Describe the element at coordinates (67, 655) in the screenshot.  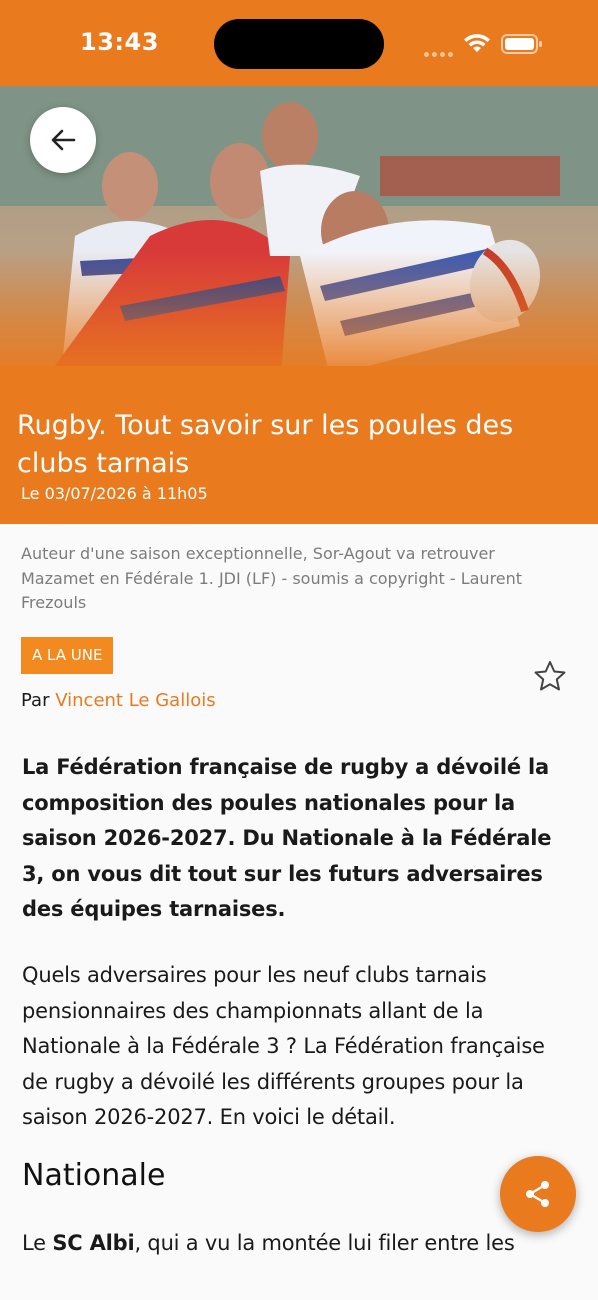
I see `section-badge: A LA UNE` at that location.